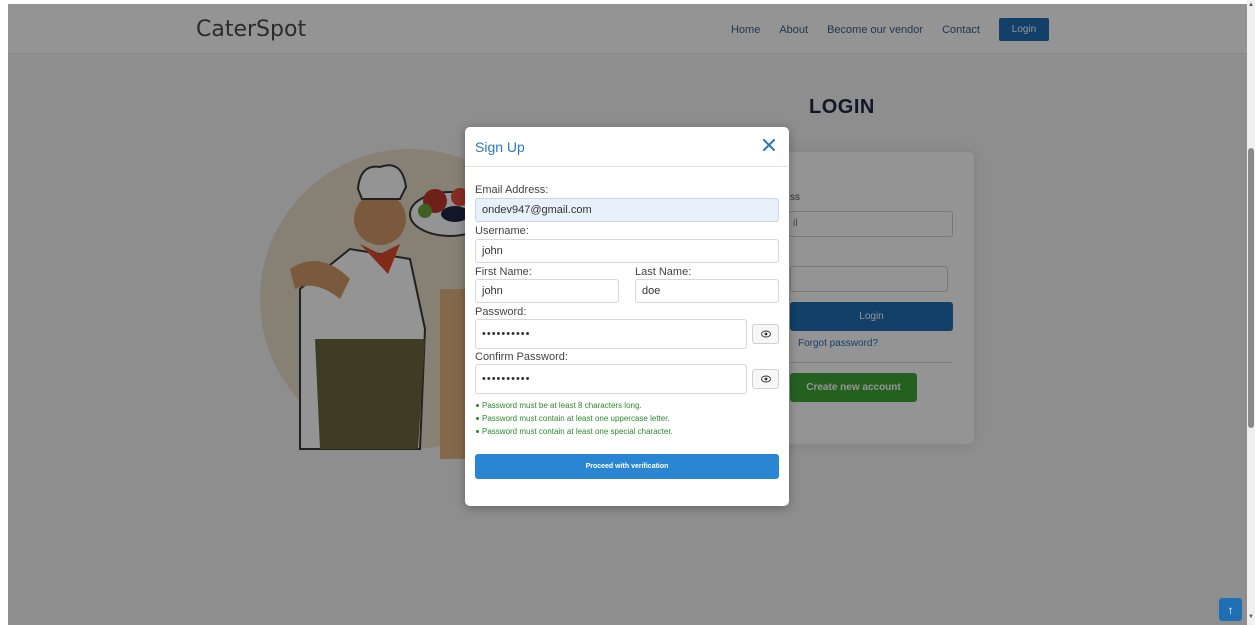 The width and height of the screenshot is (1255, 625). I want to click on toggle-password-visibility-button, so click(765, 334).